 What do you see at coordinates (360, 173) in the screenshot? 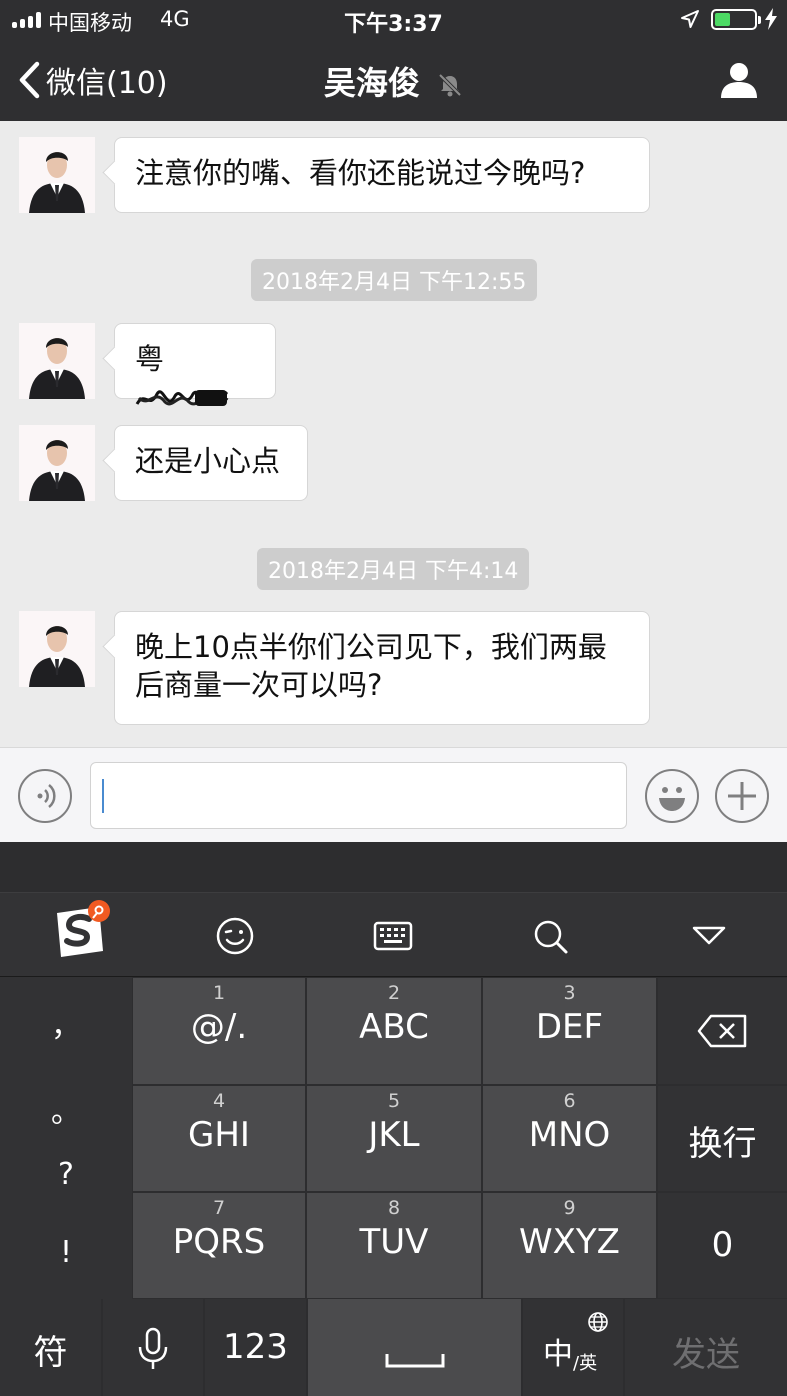
I see `message-text: 注意你的嘴、看你还能说过今晚吗?` at bounding box center [360, 173].